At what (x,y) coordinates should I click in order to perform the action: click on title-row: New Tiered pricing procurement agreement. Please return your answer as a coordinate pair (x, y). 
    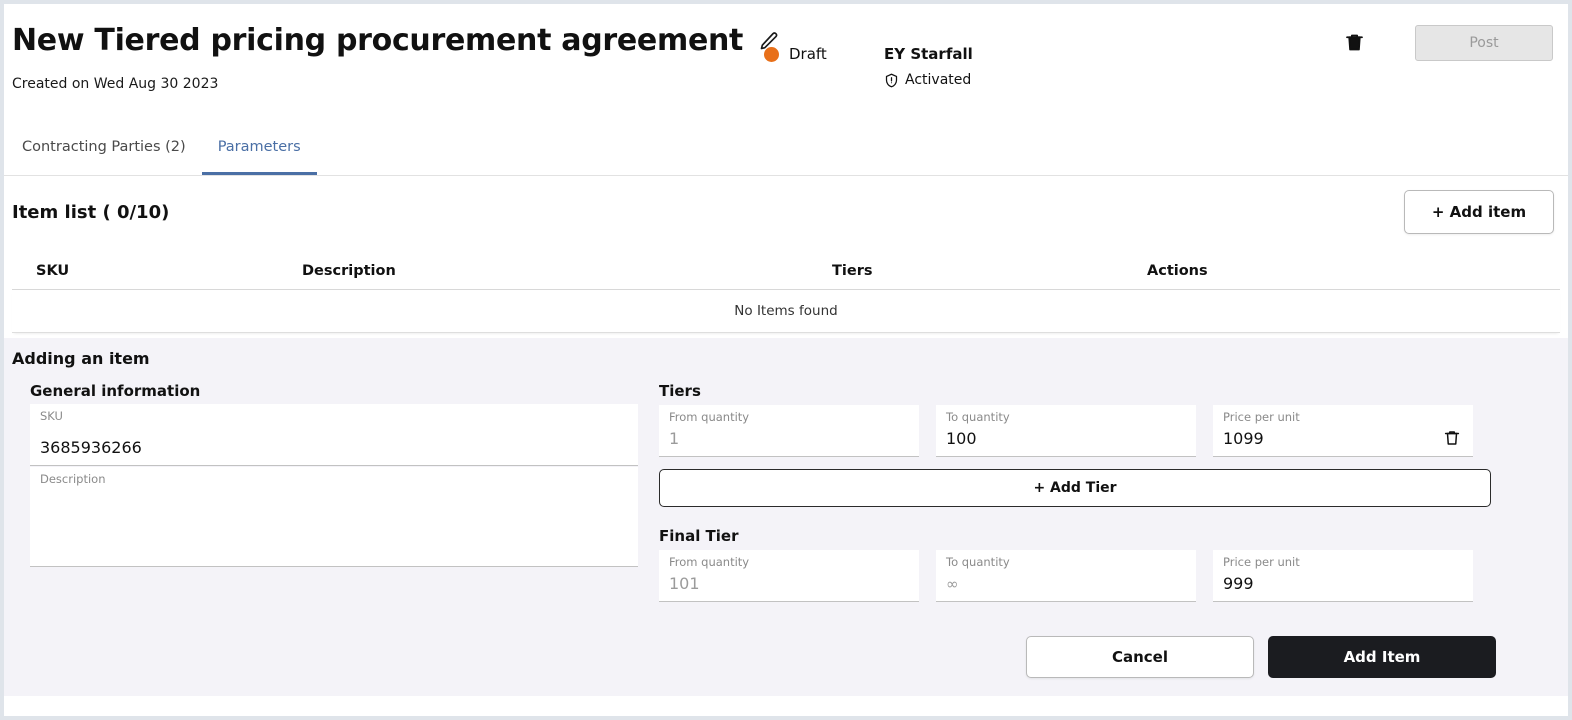
    Looking at the image, I should click on (396, 41).